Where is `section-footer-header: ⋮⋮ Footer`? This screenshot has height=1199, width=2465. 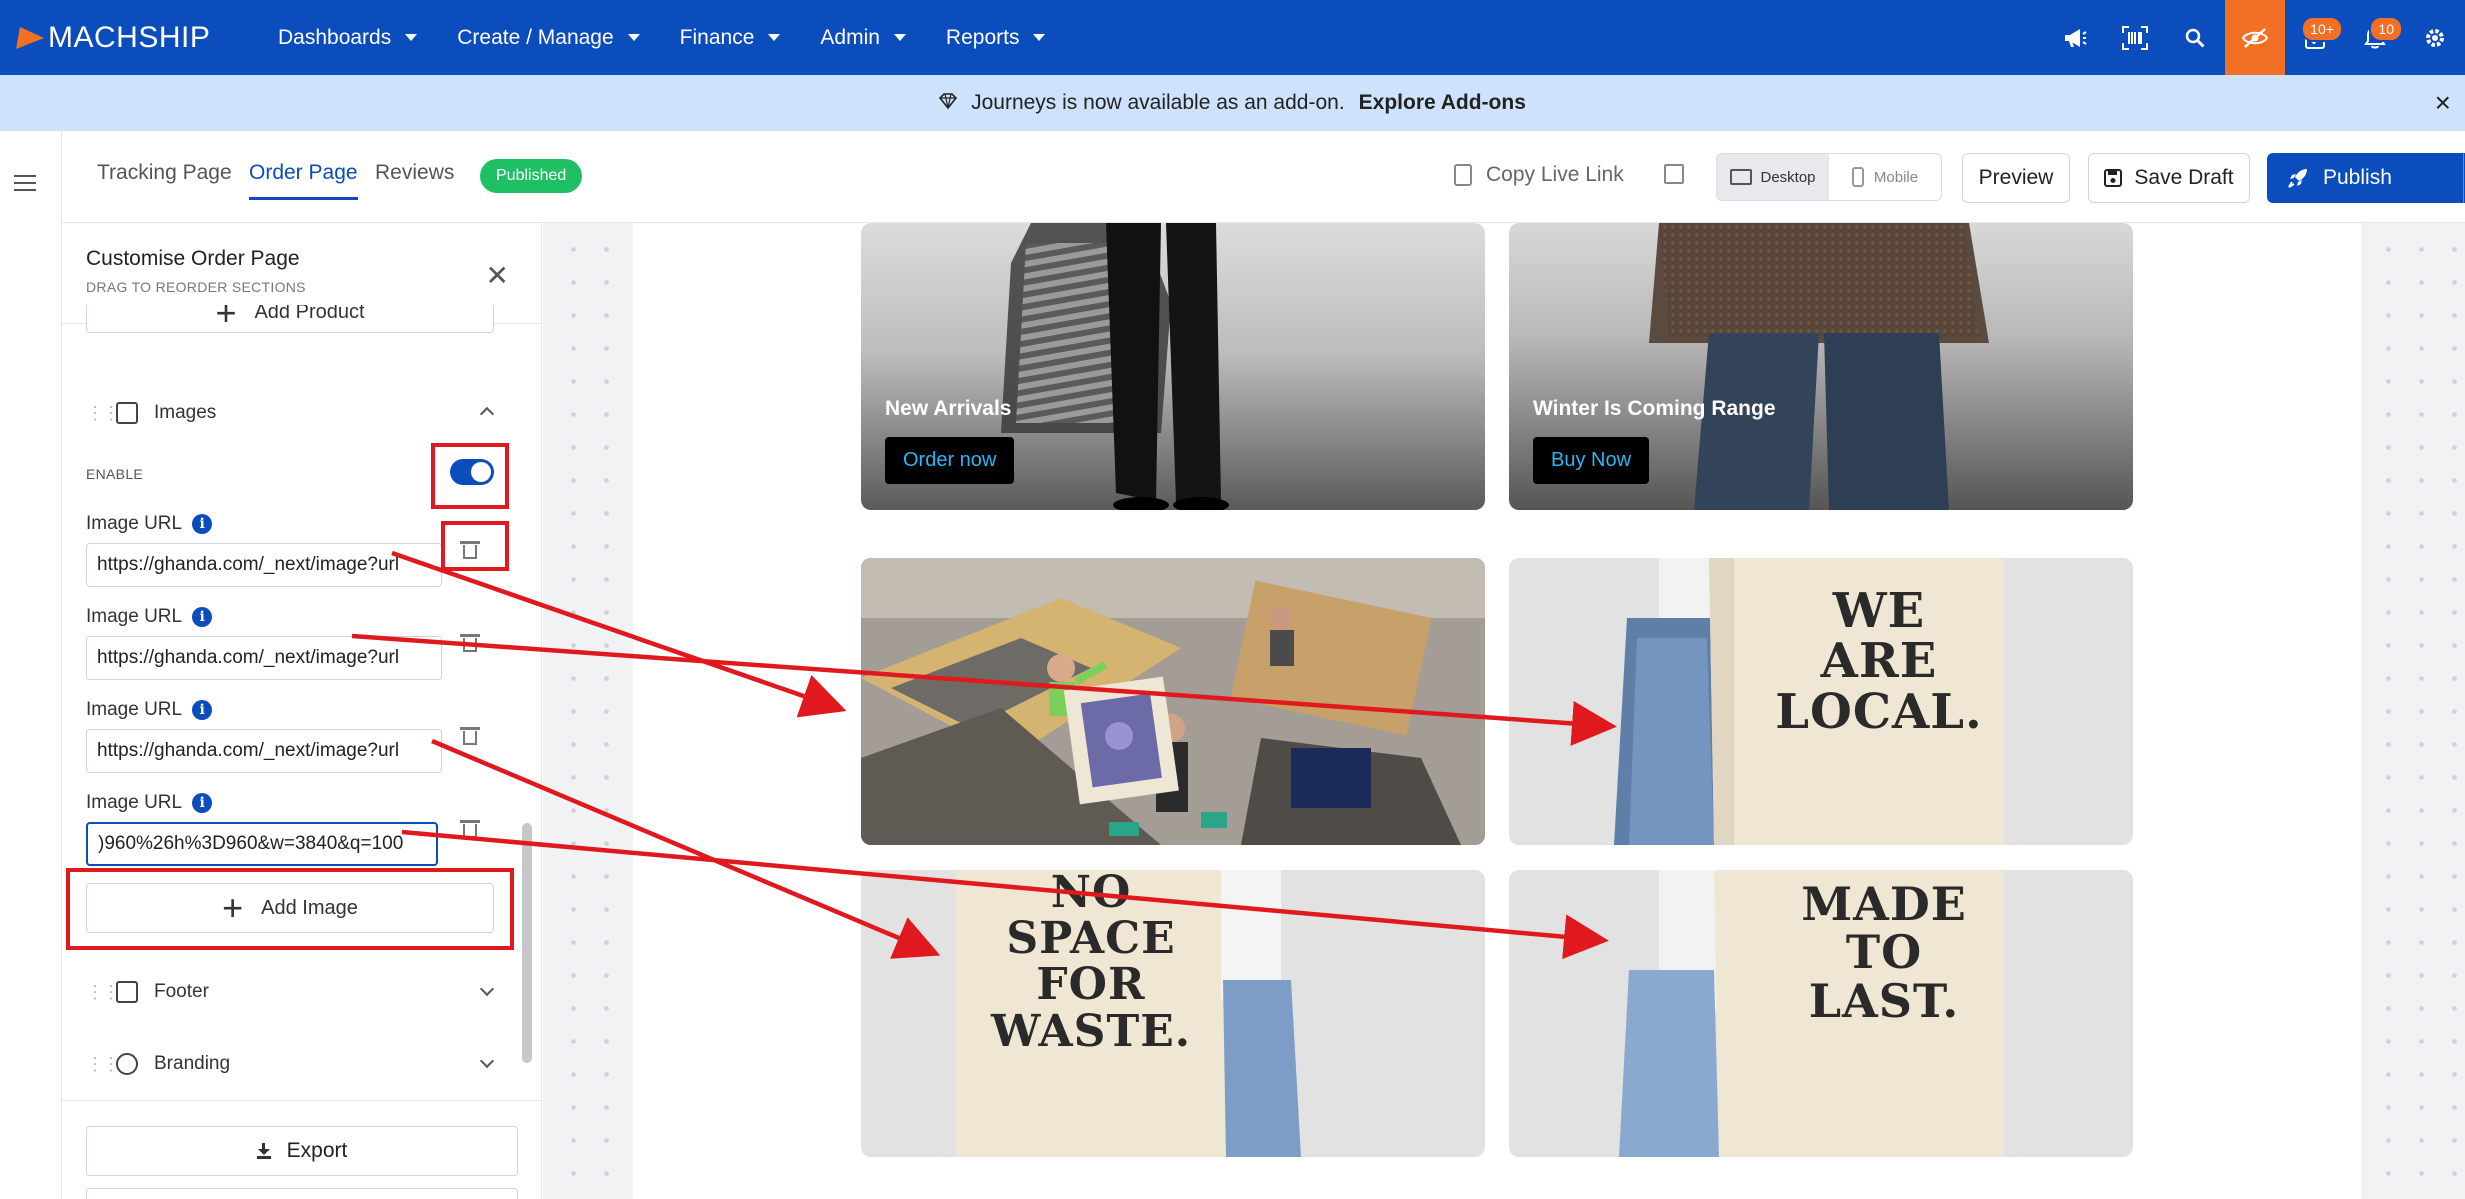
section-footer-header: ⋮⋮ Footer is located at coordinates (301, 992).